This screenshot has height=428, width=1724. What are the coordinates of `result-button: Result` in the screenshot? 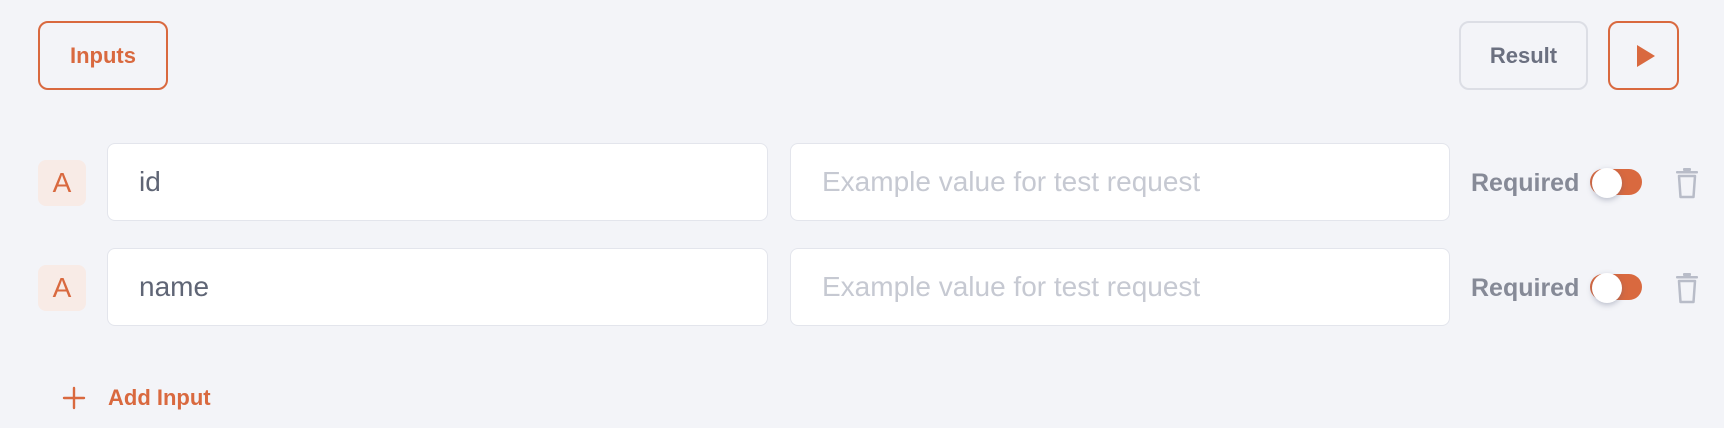 It's located at (1523, 55).